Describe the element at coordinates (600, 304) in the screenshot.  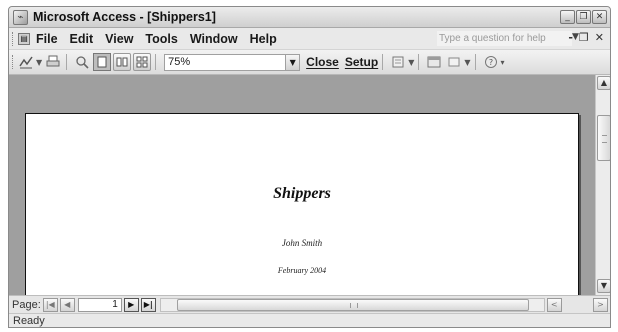
I see `scroll-right-icon: >` at that location.